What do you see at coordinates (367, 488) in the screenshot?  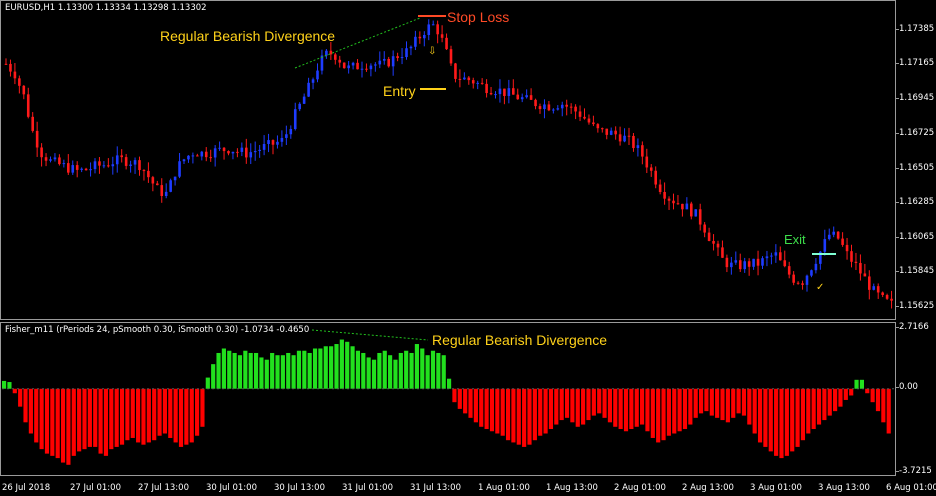 I see `time-tick: 31 Jul 01:00` at bounding box center [367, 488].